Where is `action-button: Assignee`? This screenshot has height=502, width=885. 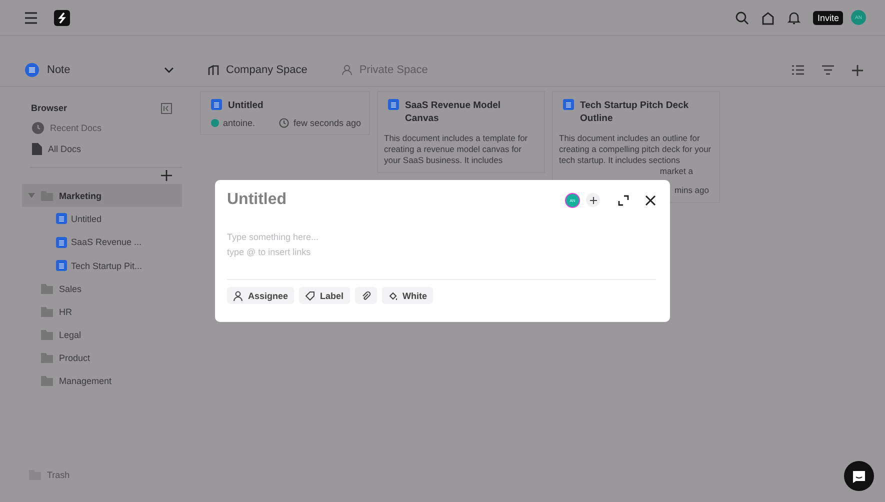
action-button: Assignee is located at coordinates (260, 295).